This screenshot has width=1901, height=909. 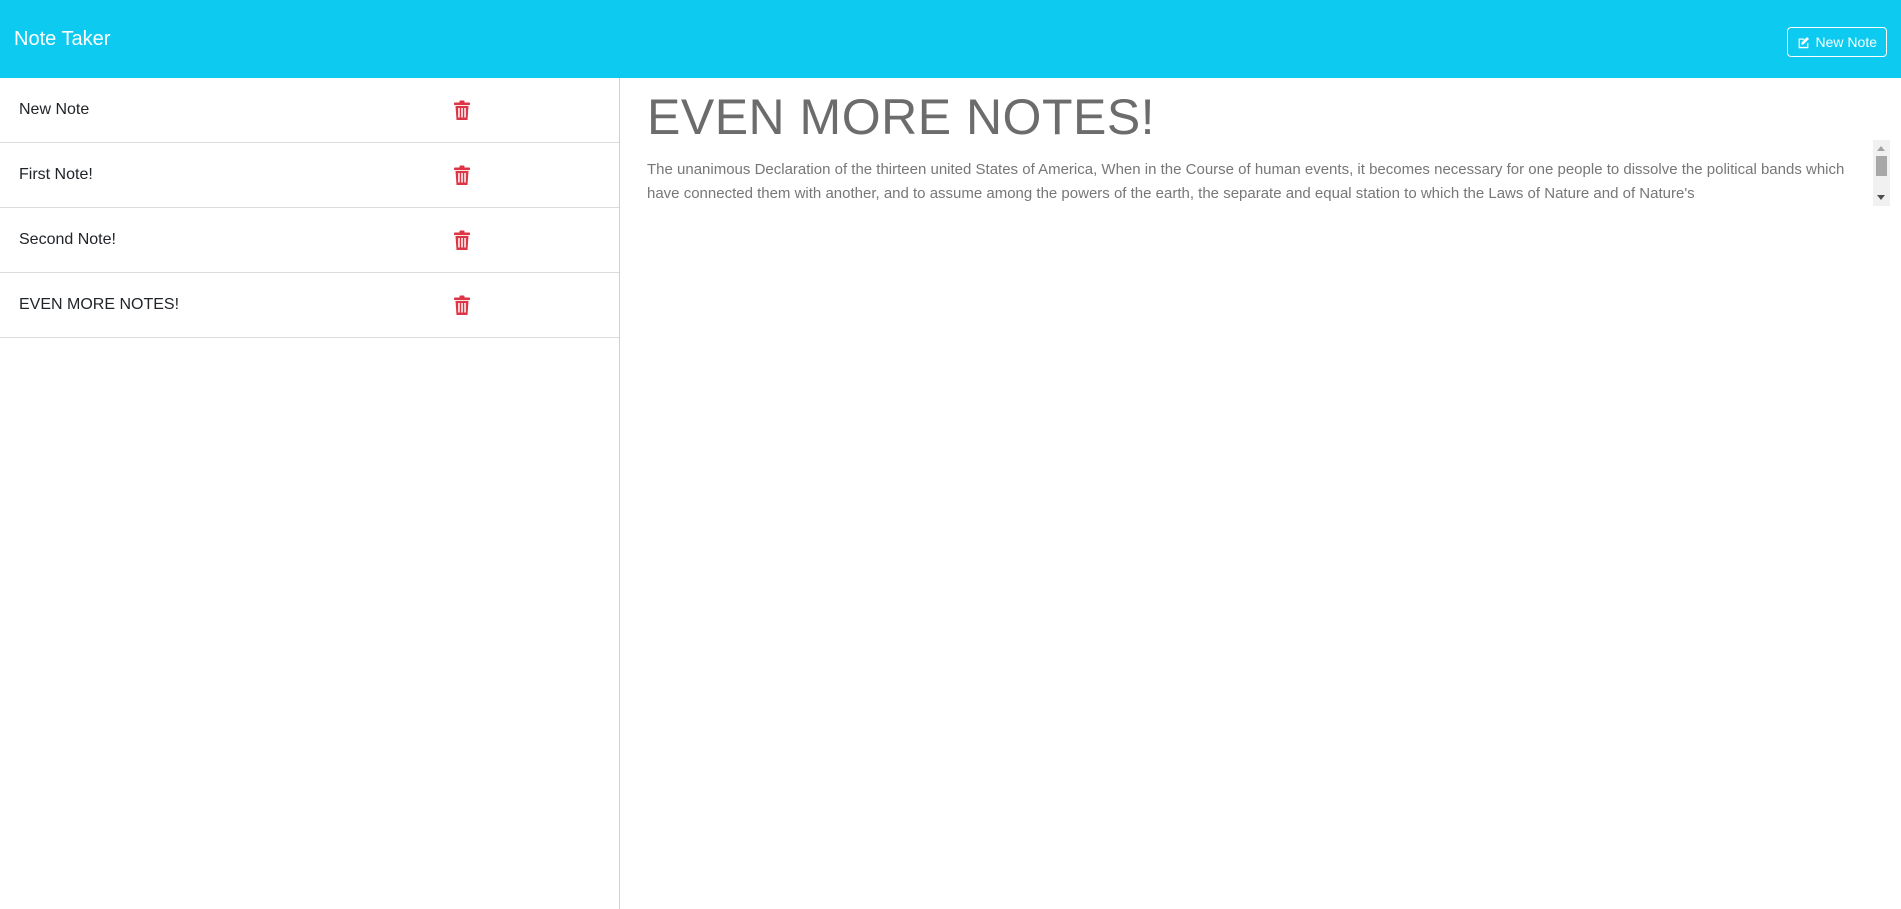 What do you see at coordinates (1881, 148) in the screenshot?
I see `scroll-up-arrow-icon` at bounding box center [1881, 148].